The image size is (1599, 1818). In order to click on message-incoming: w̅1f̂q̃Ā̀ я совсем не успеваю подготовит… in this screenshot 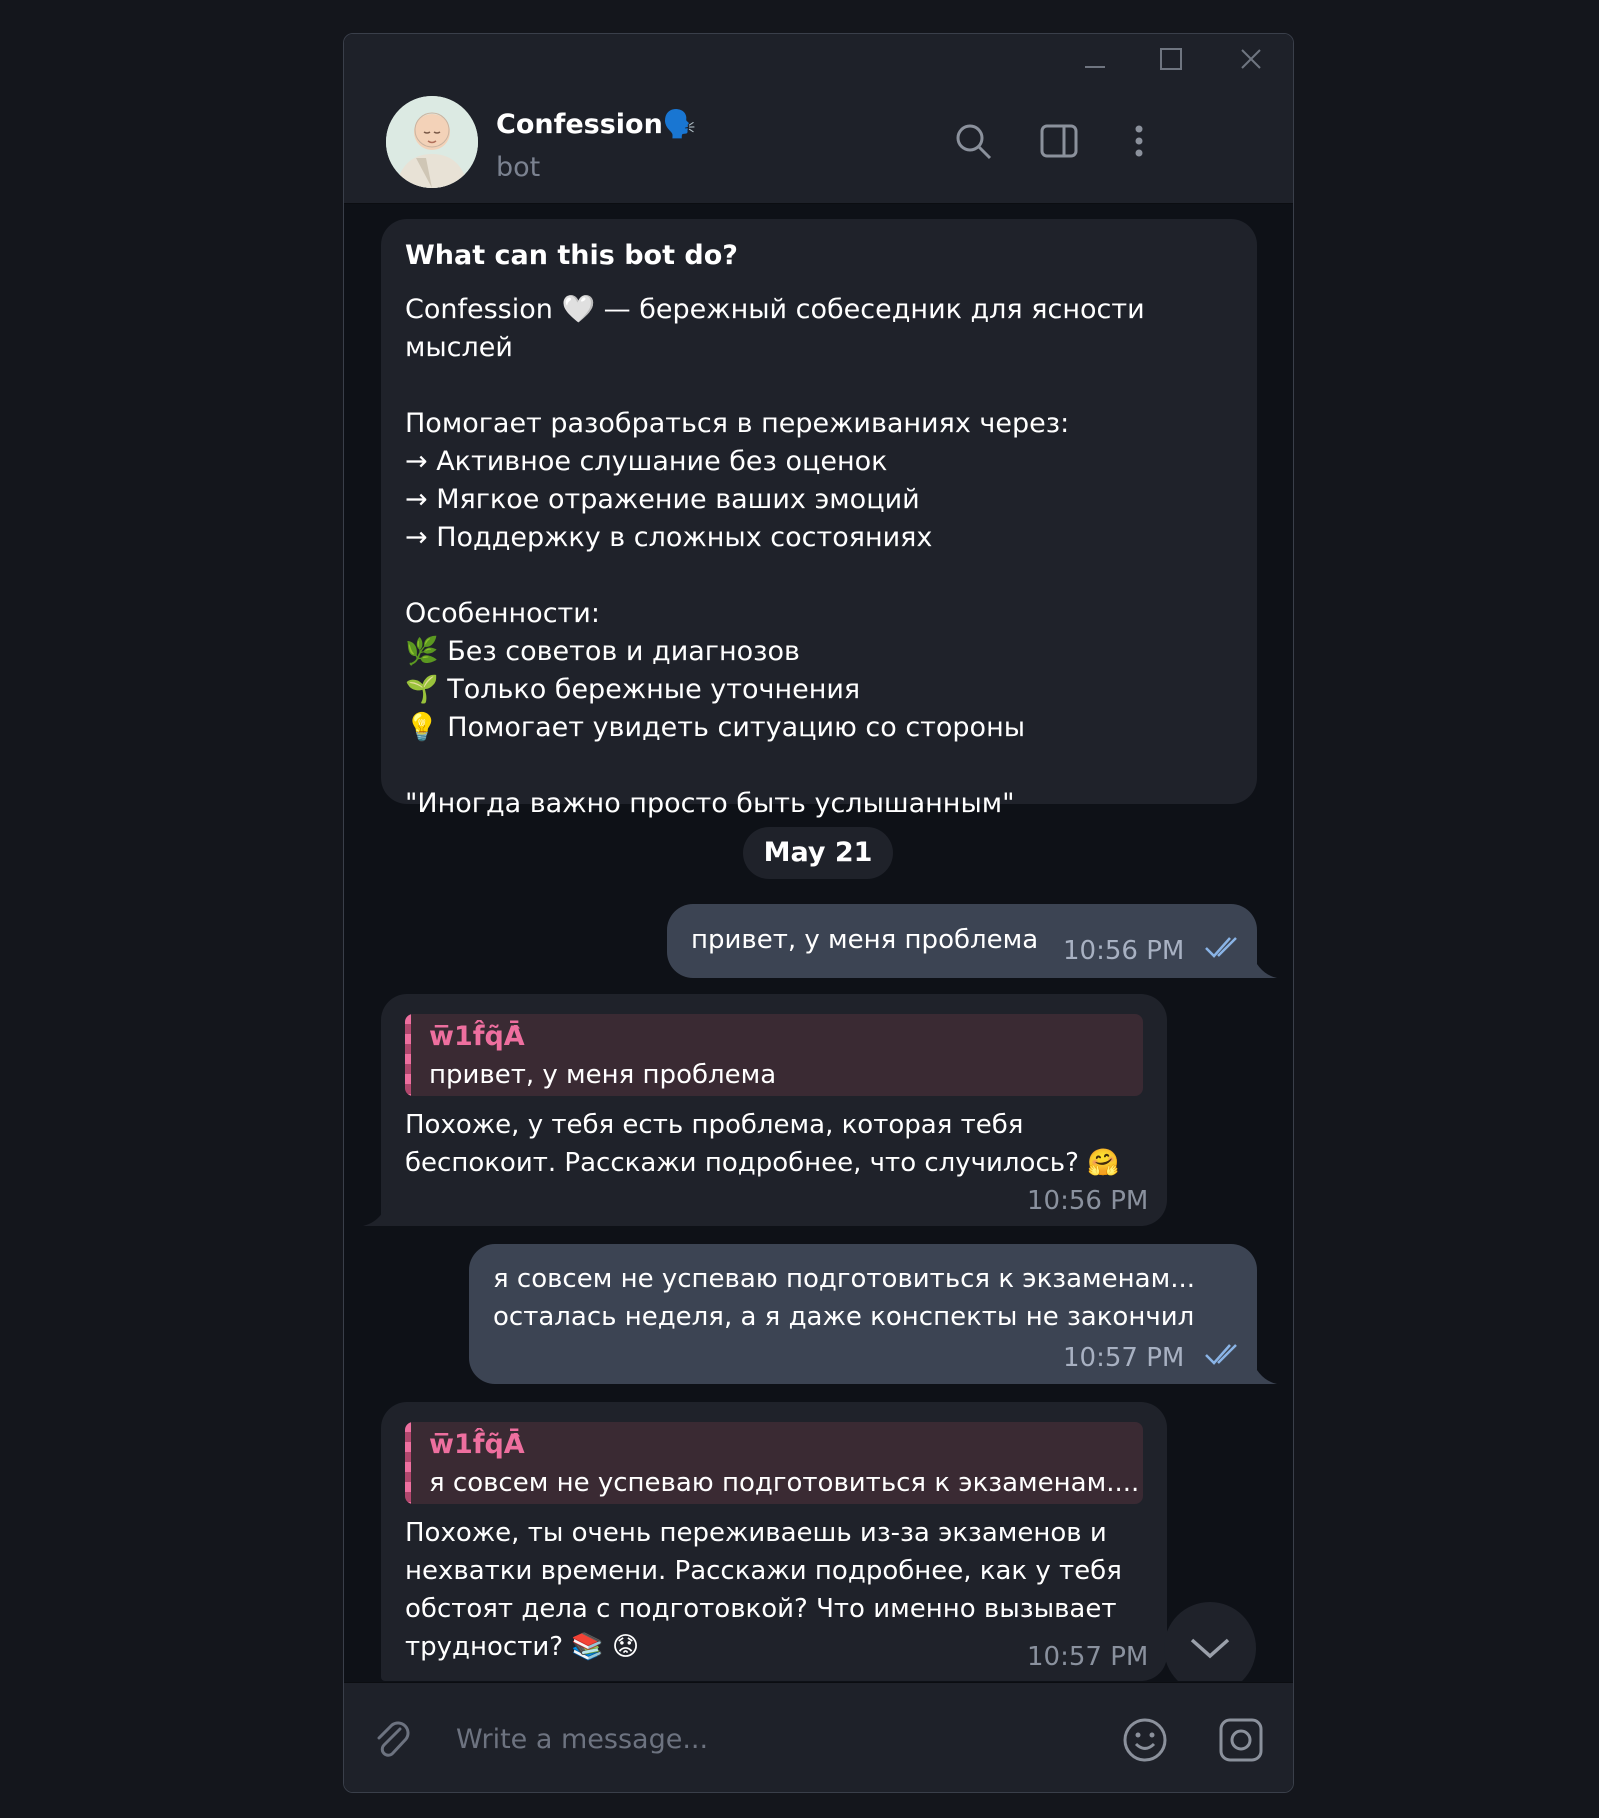, I will do `click(774, 1541)`.